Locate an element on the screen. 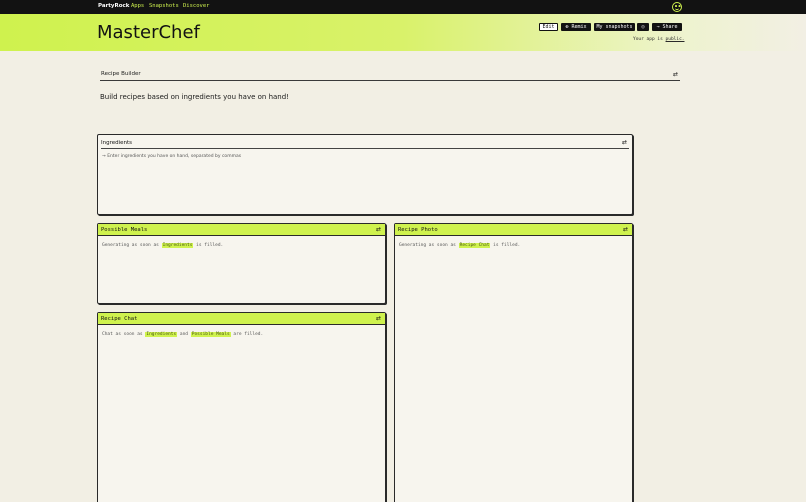 The width and height of the screenshot is (806, 502). visibility-prefix: Your app is is located at coordinates (648, 39).